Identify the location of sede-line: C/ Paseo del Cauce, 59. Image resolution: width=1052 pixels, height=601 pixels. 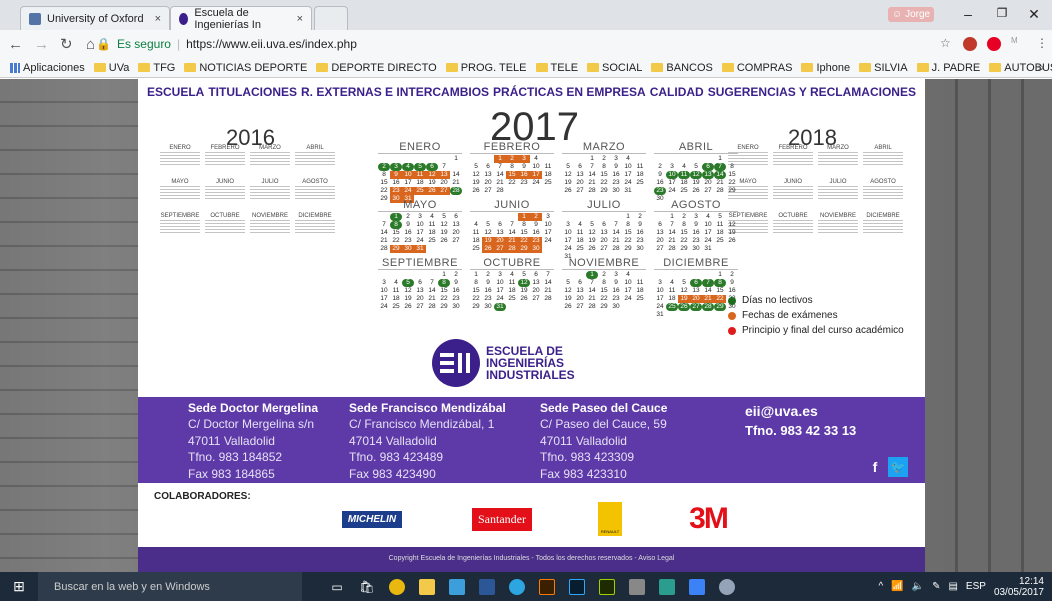
(603, 424).